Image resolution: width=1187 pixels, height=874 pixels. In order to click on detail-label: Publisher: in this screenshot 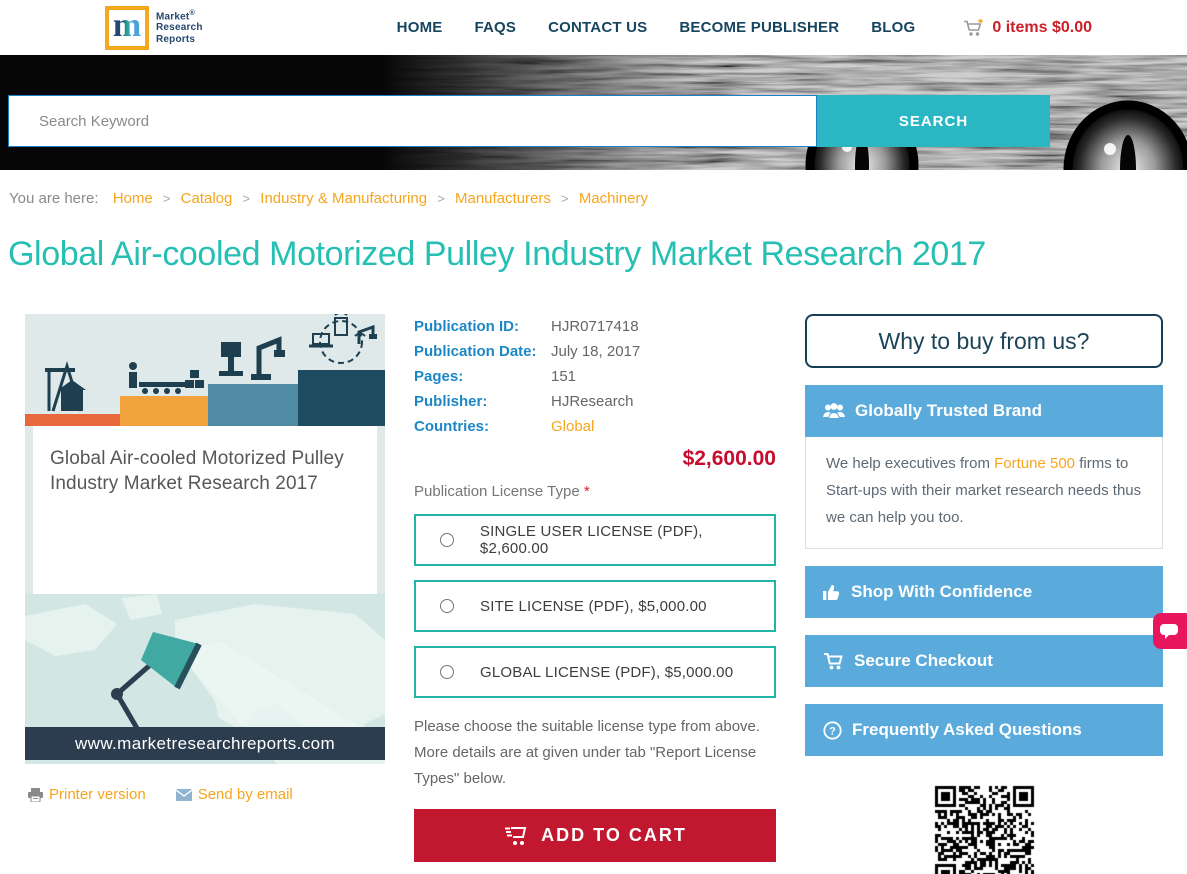, I will do `click(451, 401)`.